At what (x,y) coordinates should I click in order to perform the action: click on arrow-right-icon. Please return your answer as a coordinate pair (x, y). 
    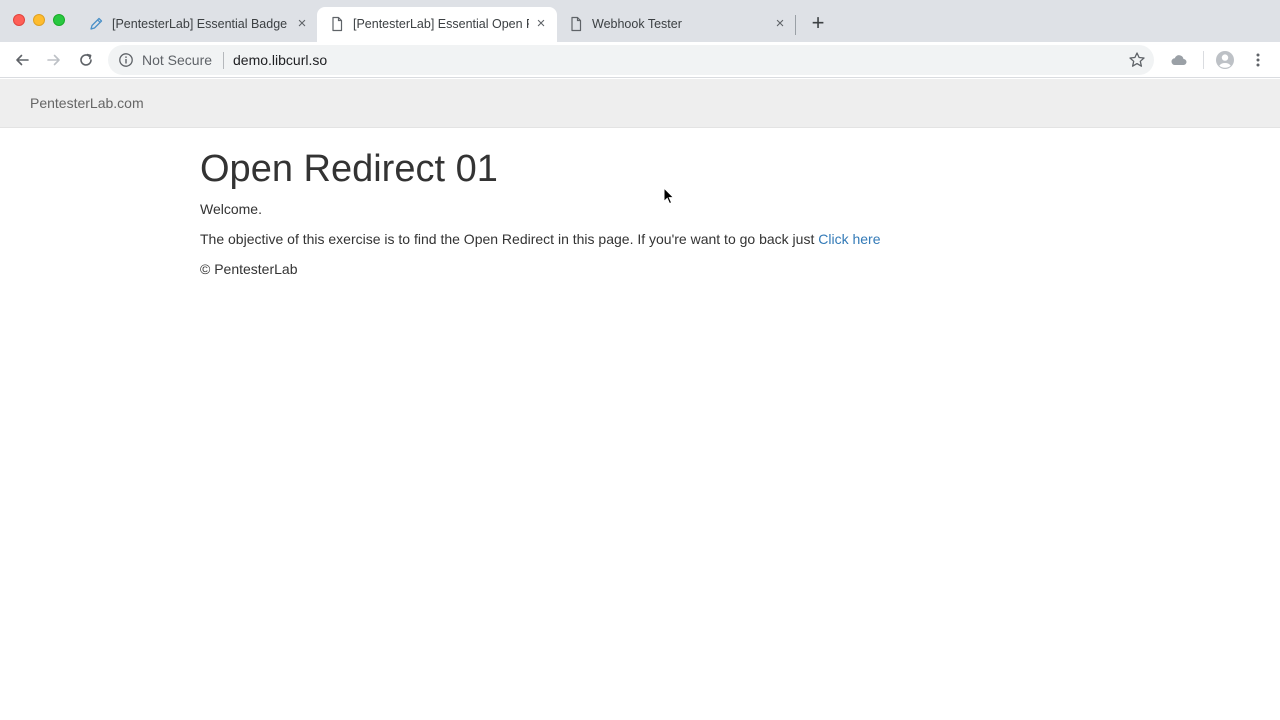
    Looking at the image, I should click on (53, 60).